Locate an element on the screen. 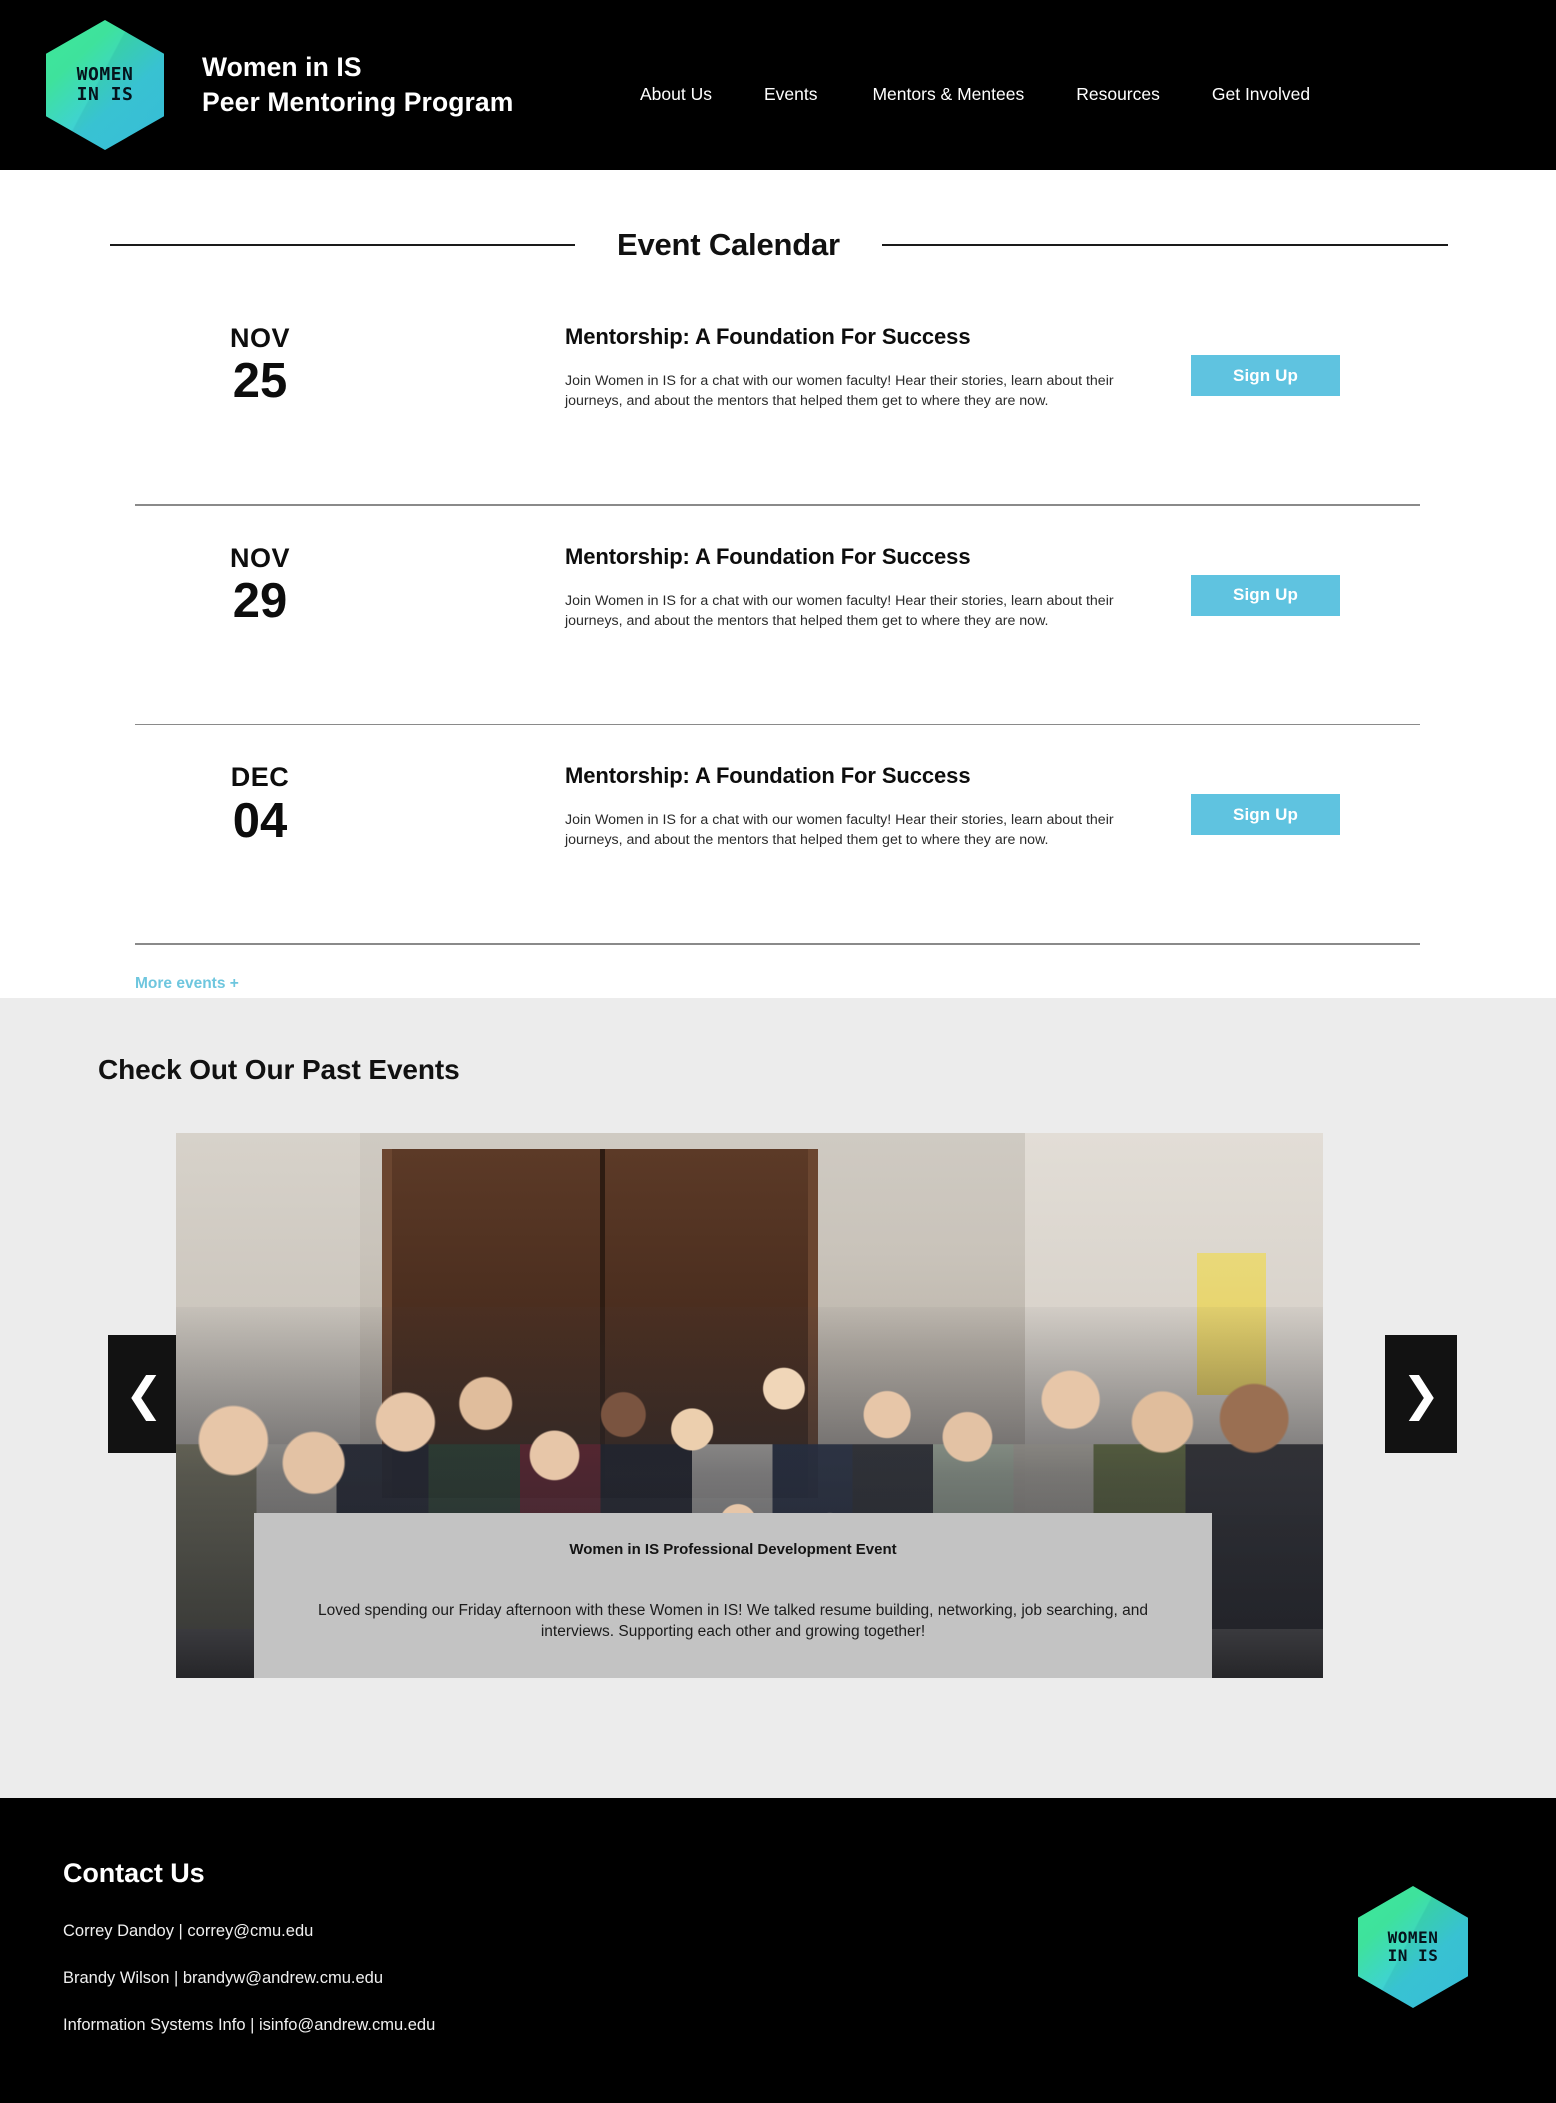  nav-item-get-involved: Get Involved is located at coordinates (1261, 94).